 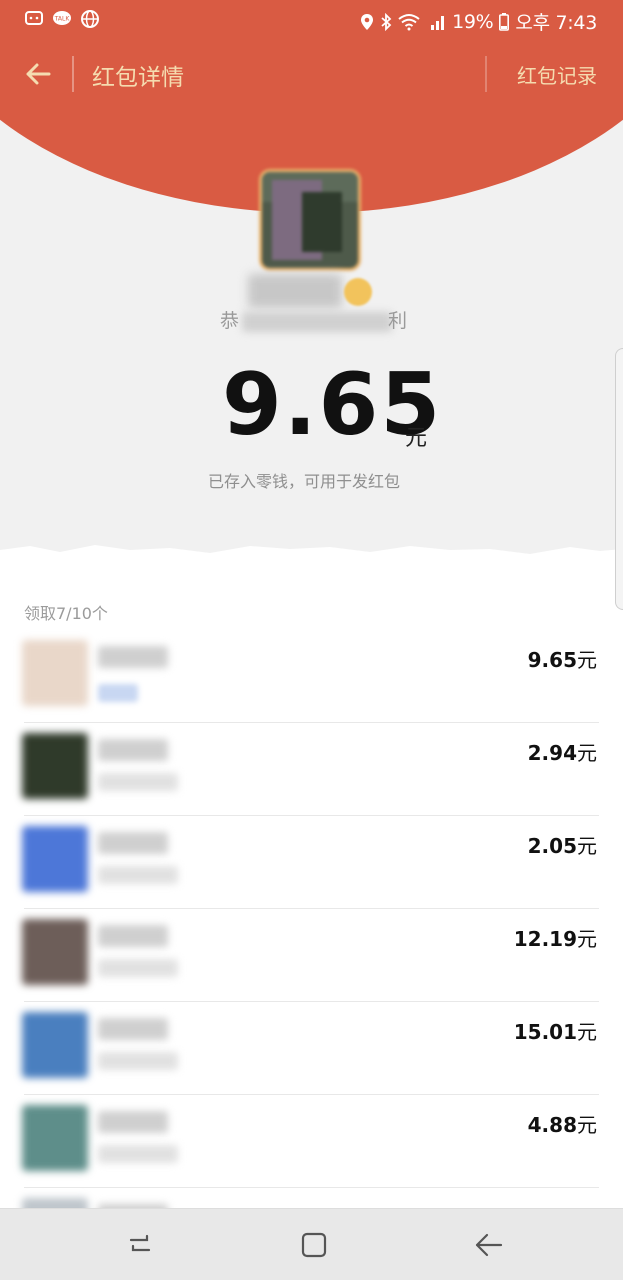 I want to click on page-title: 红包详情, so click(x=138, y=78).